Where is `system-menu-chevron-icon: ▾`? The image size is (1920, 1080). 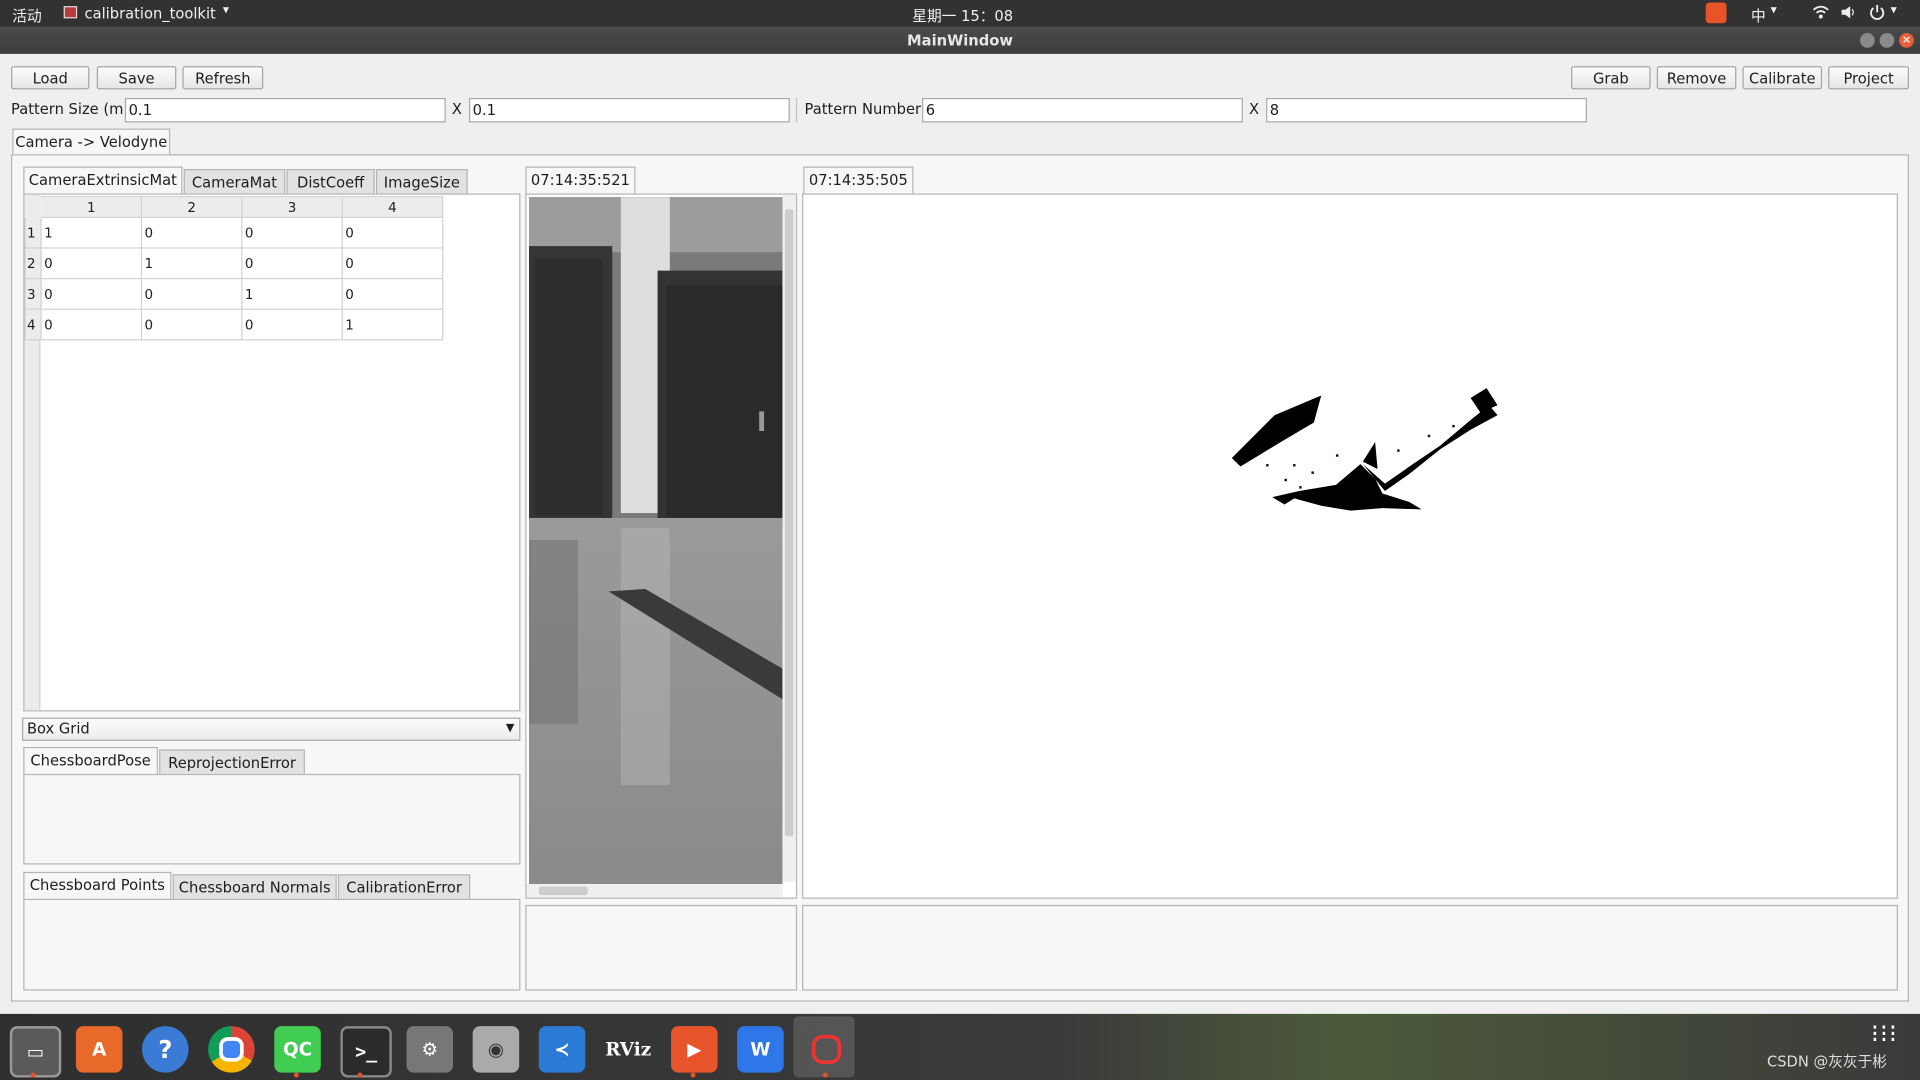
system-menu-chevron-icon: ▾ is located at coordinates (1894, 10).